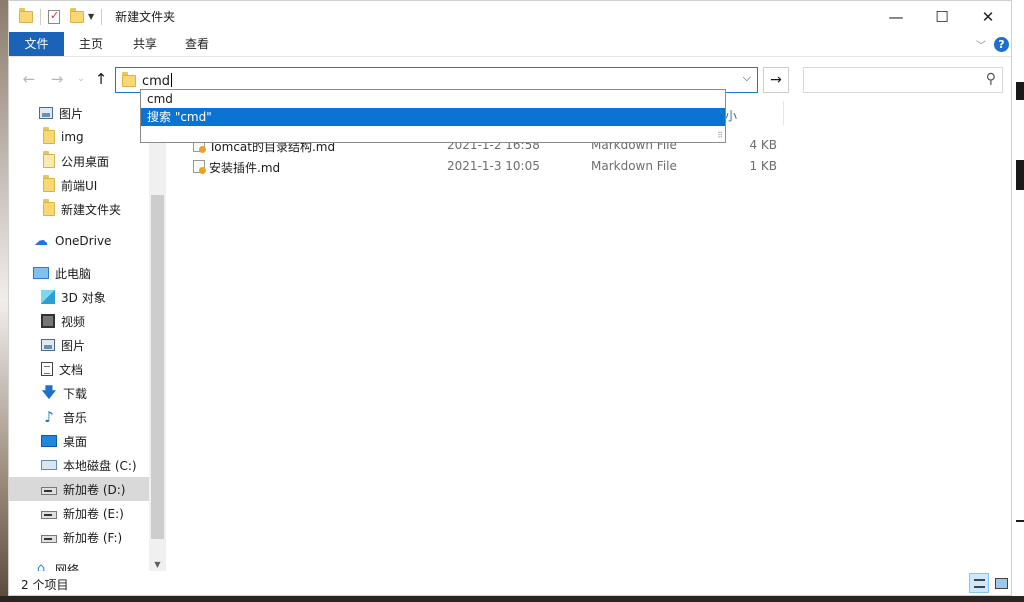  I want to click on back-button: ←, so click(29, 79).